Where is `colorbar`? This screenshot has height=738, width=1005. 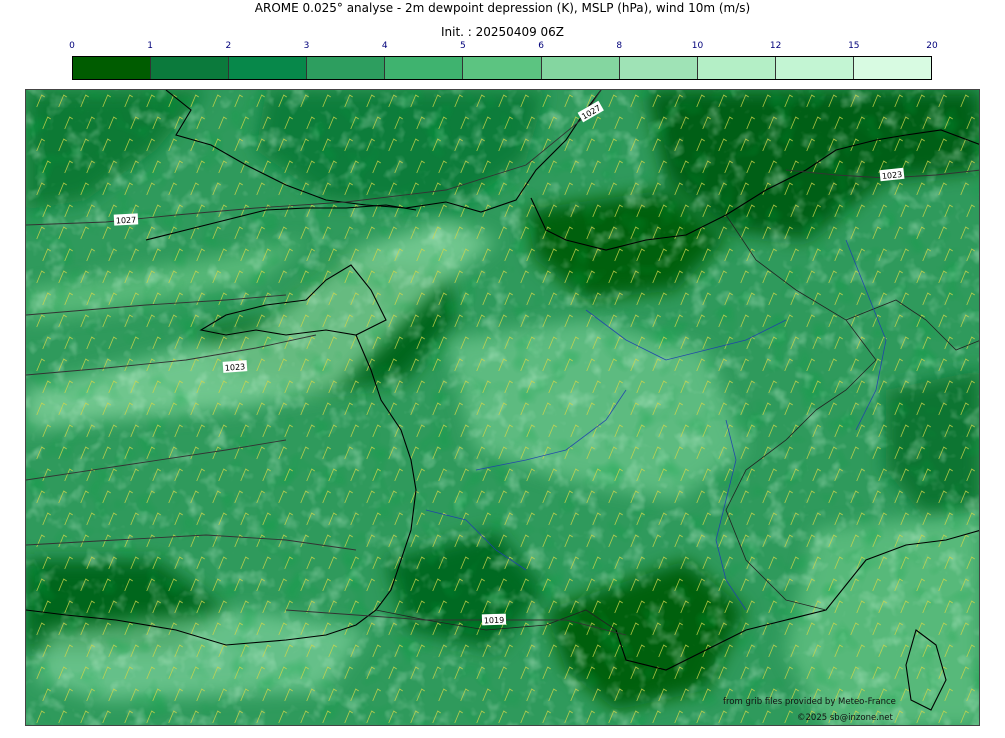 colorbar is located at coordinates (502, 68).